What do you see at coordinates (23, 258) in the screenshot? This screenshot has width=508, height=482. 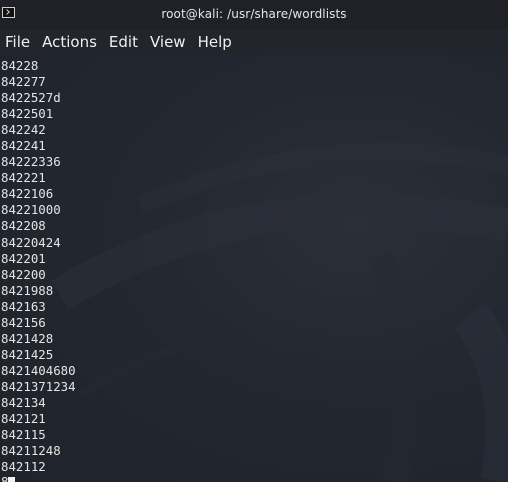 I see `output-line: 842201` at bounding box center [23, 258].